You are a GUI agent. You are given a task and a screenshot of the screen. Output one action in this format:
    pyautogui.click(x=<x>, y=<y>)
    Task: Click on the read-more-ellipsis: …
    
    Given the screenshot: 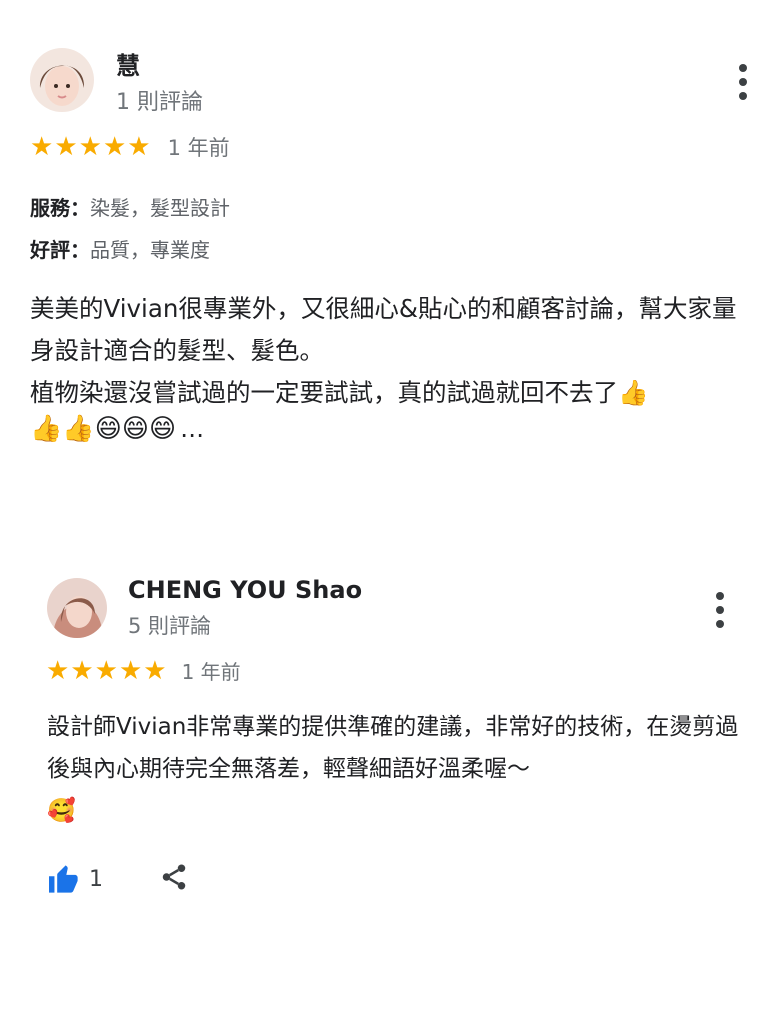 What is the action you would take?
    pyautogui.click(x=192, y=429)
    